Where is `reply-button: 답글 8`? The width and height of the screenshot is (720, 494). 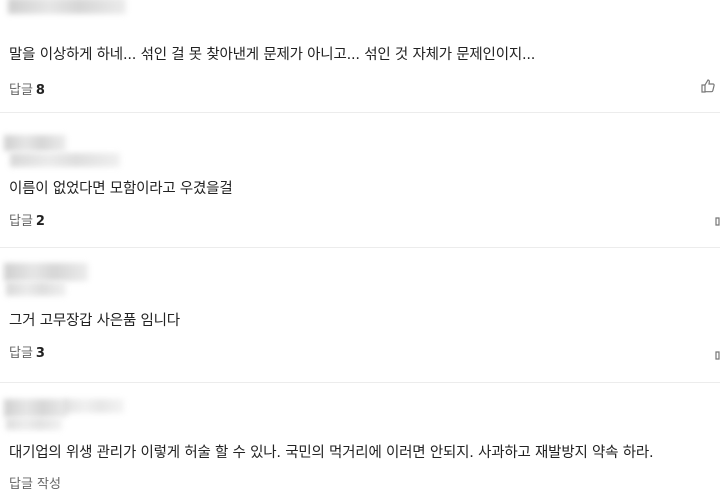
reply-button: 답글 8 is located at coordinates (27, 88).